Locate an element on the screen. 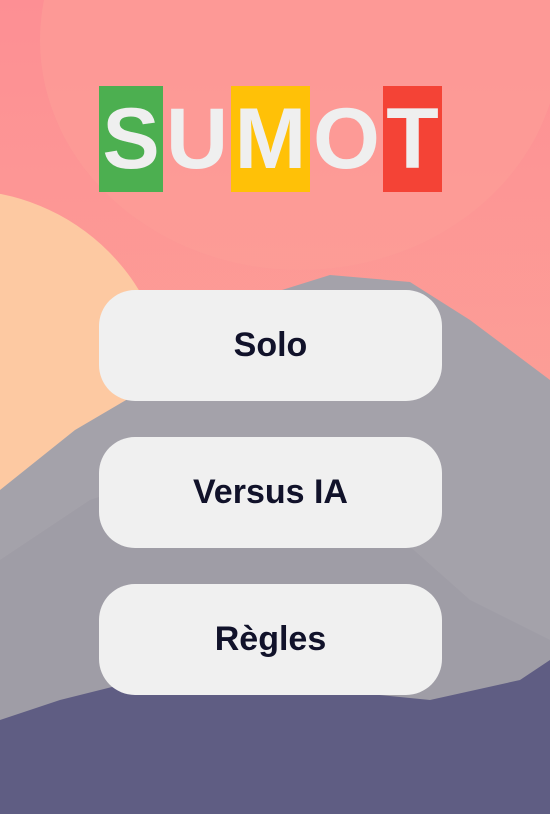 Image resolution: width=550 pixels, height=814 pixels. game-logo: S U M O T is located at coordinates (270, 139).